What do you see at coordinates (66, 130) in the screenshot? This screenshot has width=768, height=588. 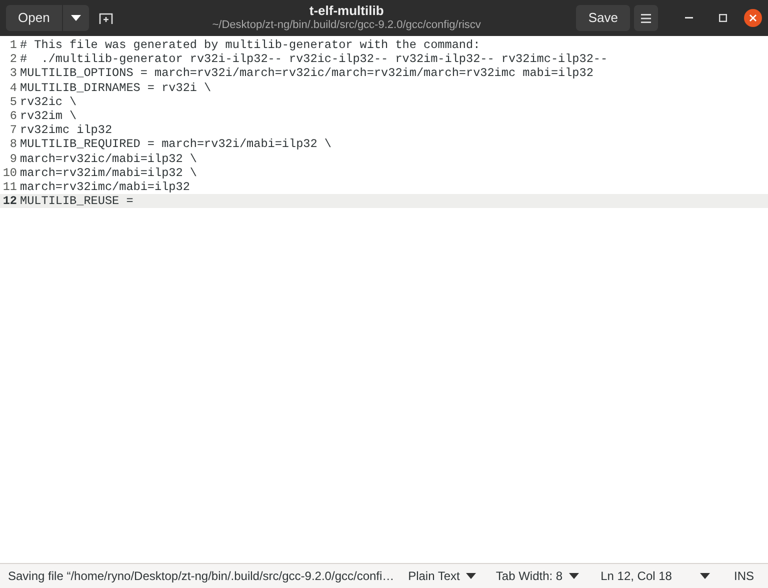 I see `code-text: rv32imc ilp32` at bounding box center [66, 130].